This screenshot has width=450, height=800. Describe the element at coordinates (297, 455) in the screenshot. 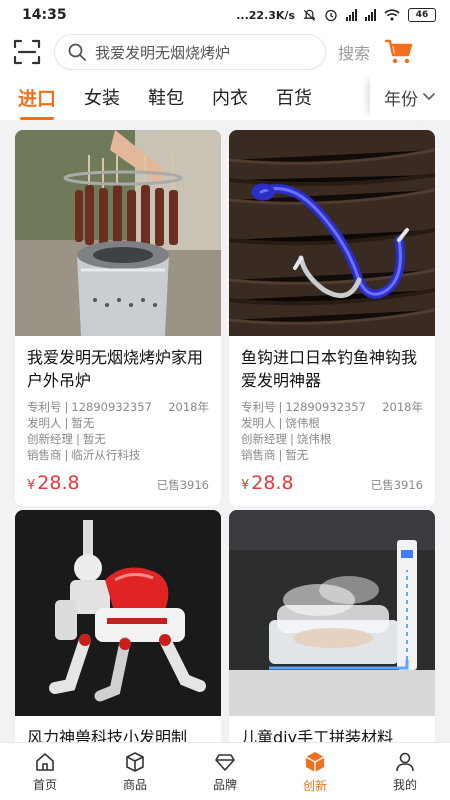

I see `seller-value: 暂无` at that location.